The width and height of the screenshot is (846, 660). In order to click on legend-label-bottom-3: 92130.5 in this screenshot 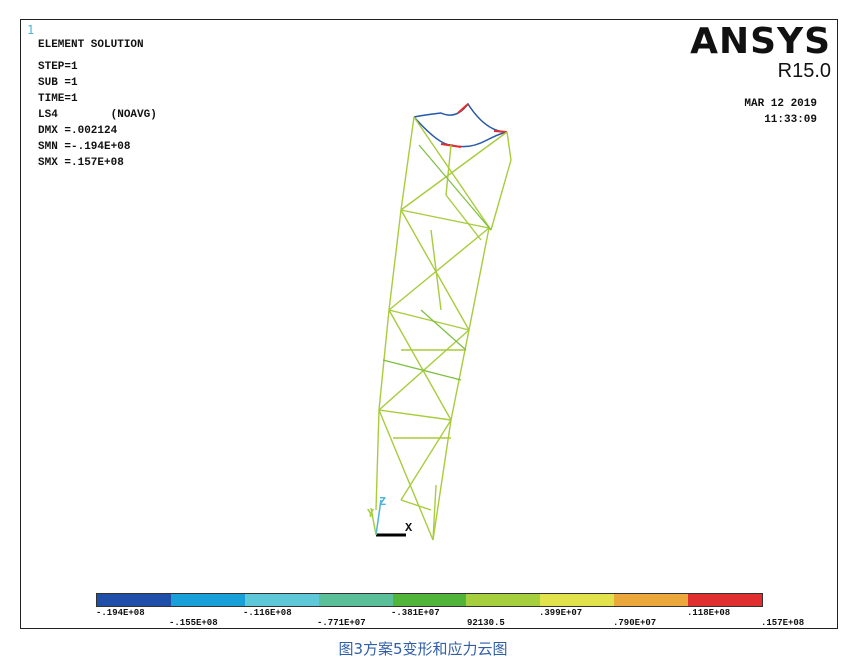, I will do `click(486, 623)`.